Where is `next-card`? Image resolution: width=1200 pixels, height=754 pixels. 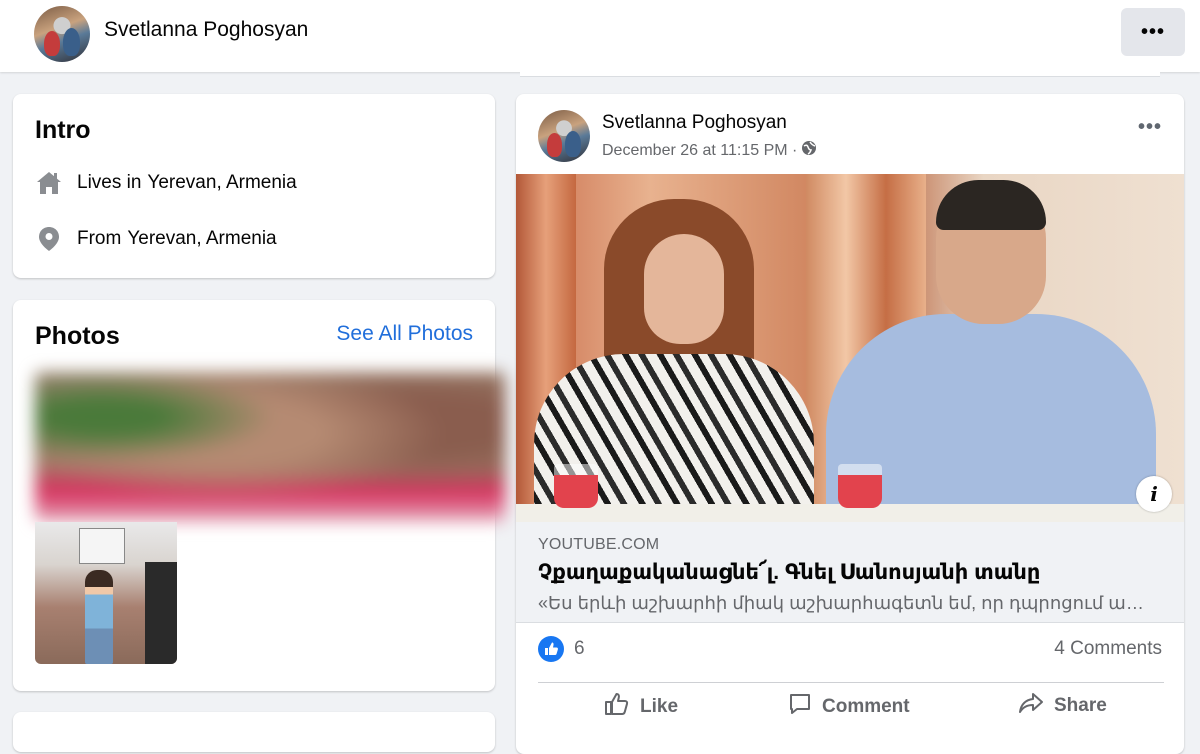 next-card is located at coordinates (254, 732).